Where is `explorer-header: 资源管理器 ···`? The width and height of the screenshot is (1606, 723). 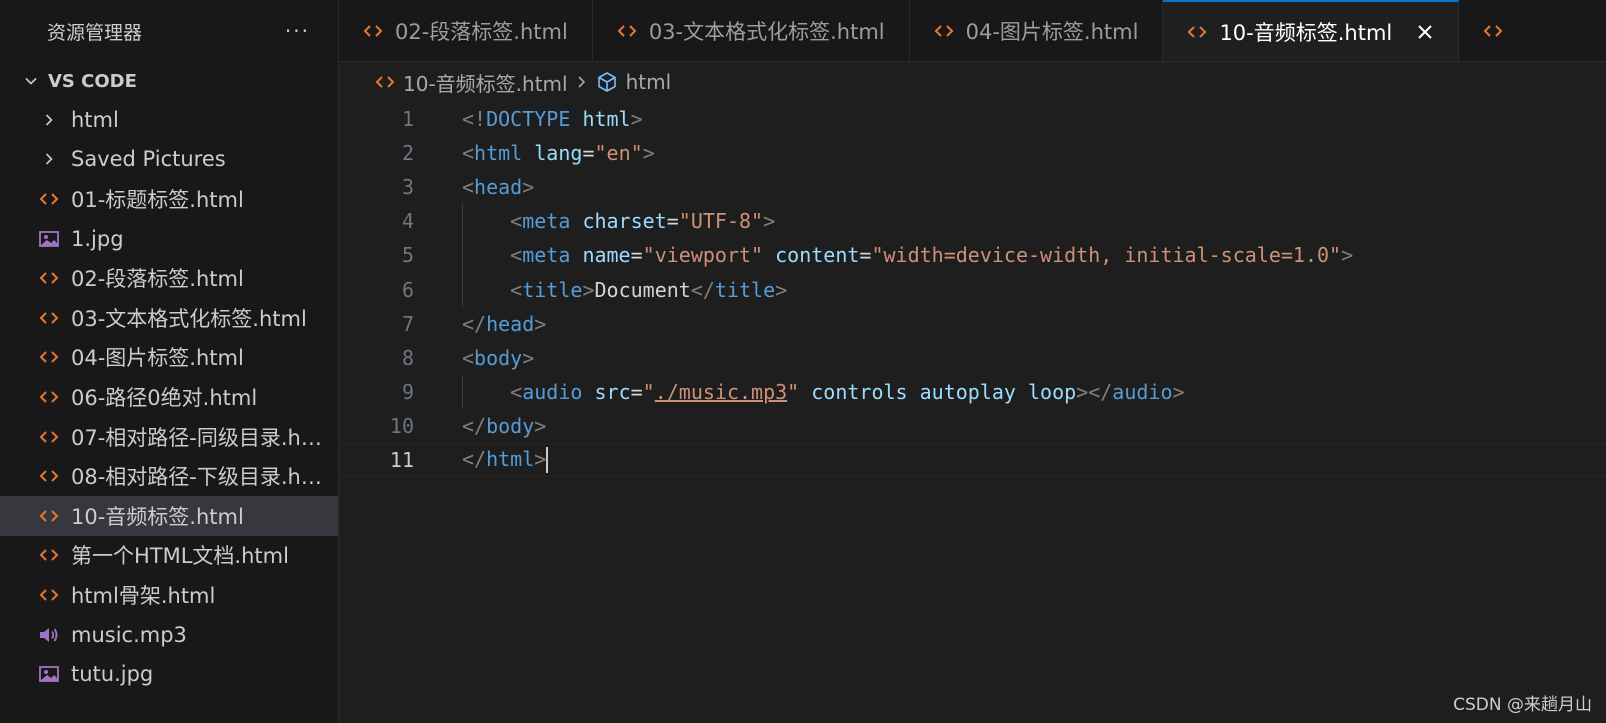 explorer-header: 资源管理器 ··· is located at coordinates (169, 31).